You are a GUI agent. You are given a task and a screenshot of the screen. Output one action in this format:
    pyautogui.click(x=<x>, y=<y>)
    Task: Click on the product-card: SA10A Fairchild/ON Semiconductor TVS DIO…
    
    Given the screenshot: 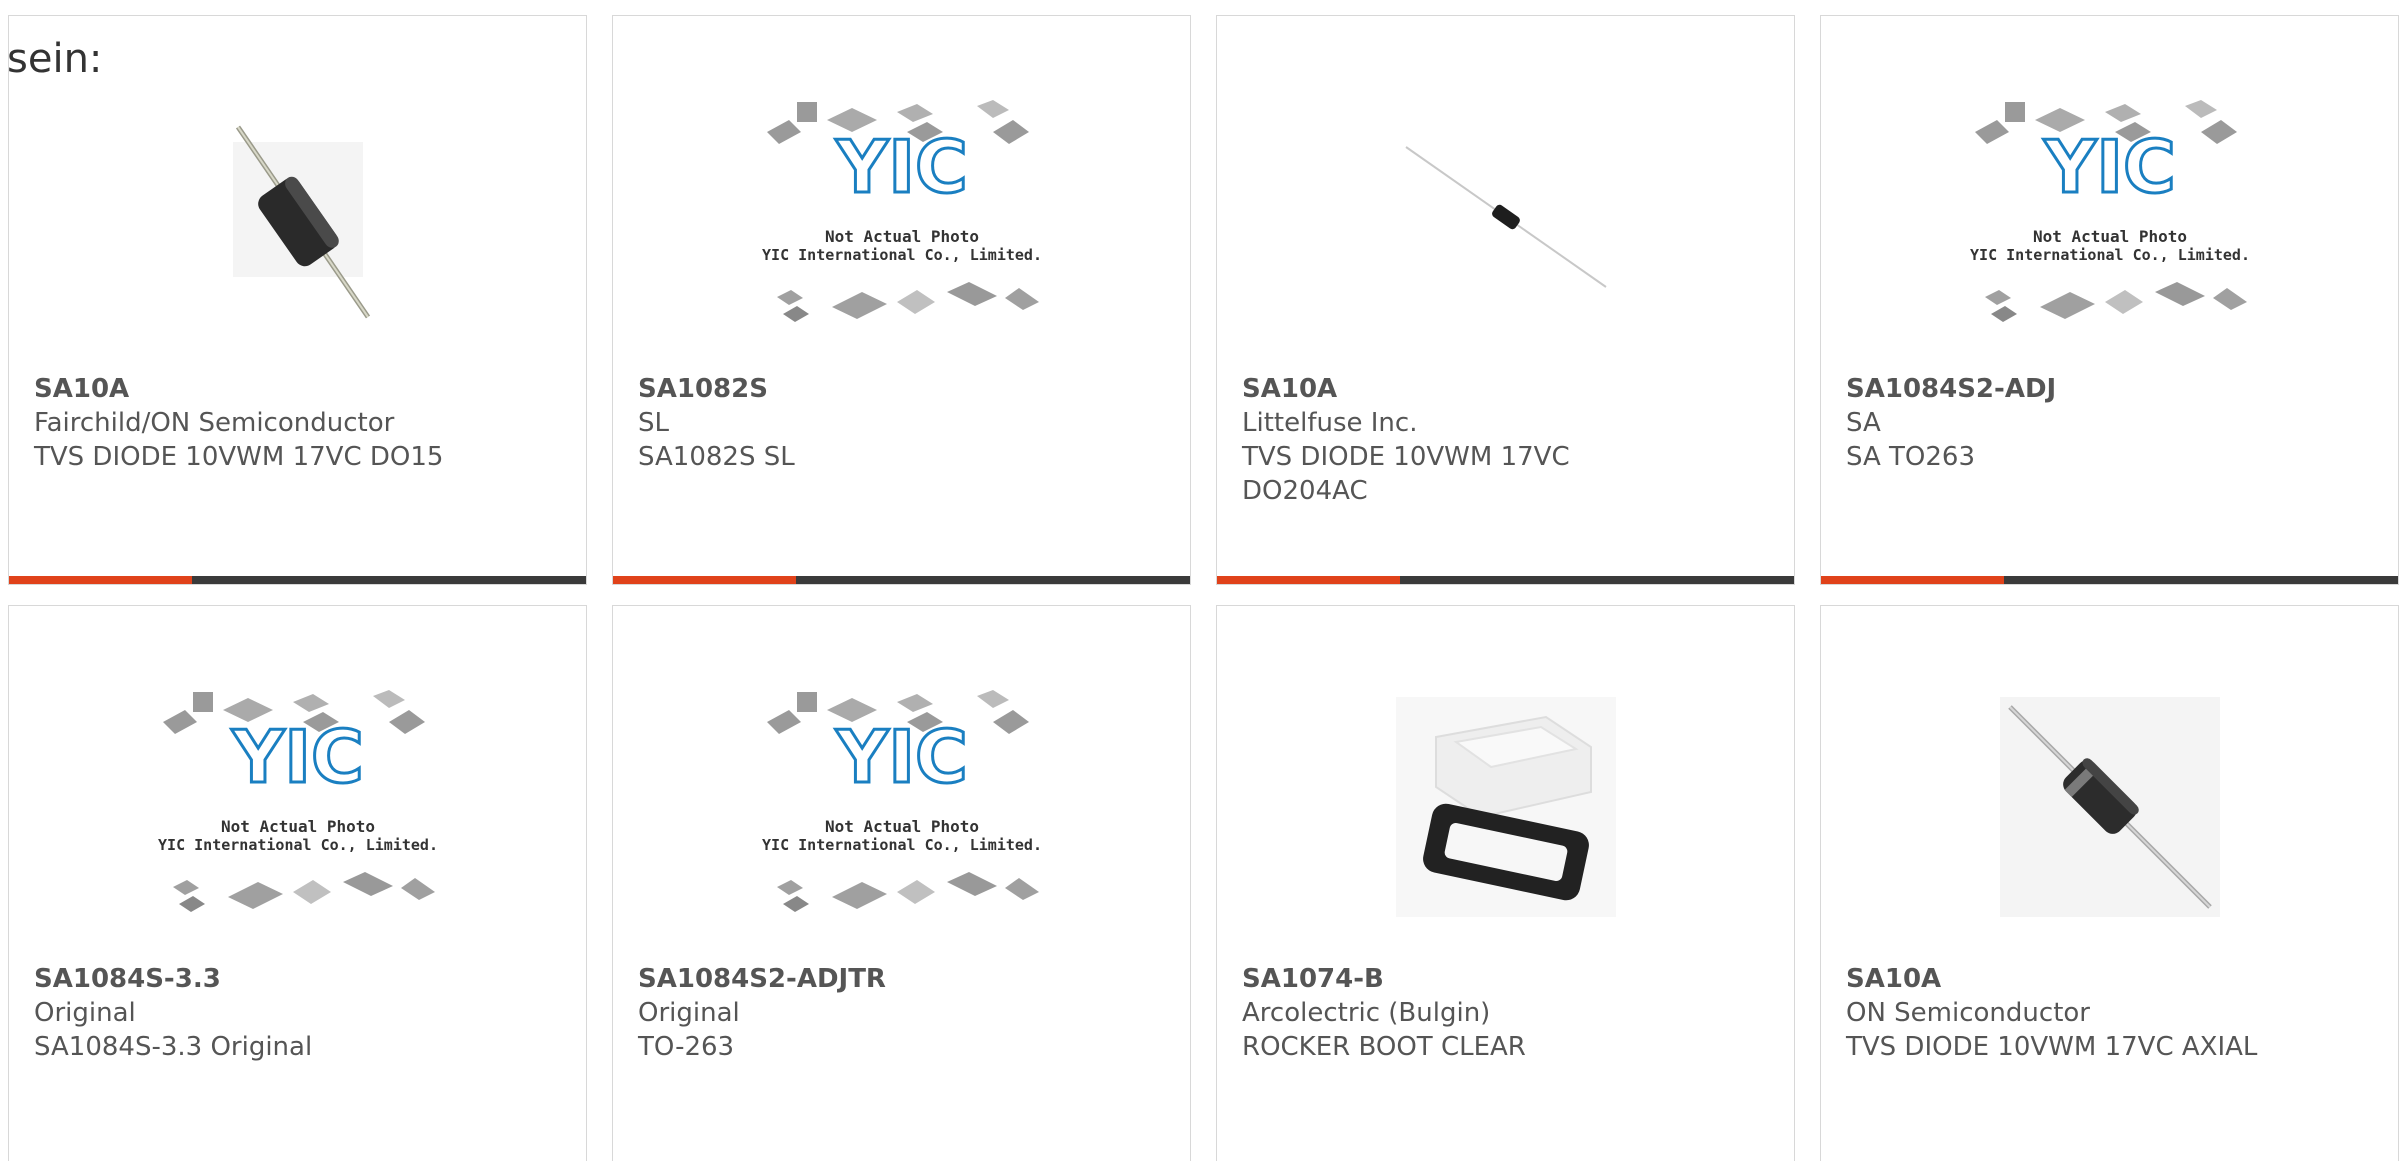 What is the action you would take?
    pyautogui.click(x=297, y=300)
    